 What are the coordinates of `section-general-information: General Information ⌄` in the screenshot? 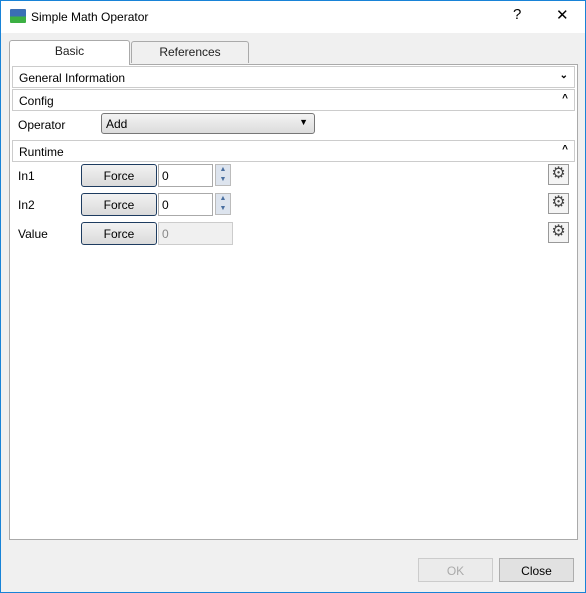 It's located at (293, 77).